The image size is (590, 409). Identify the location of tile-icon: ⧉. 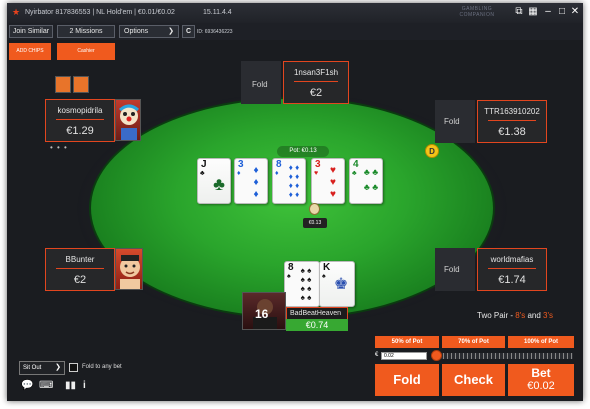
(519, 12).